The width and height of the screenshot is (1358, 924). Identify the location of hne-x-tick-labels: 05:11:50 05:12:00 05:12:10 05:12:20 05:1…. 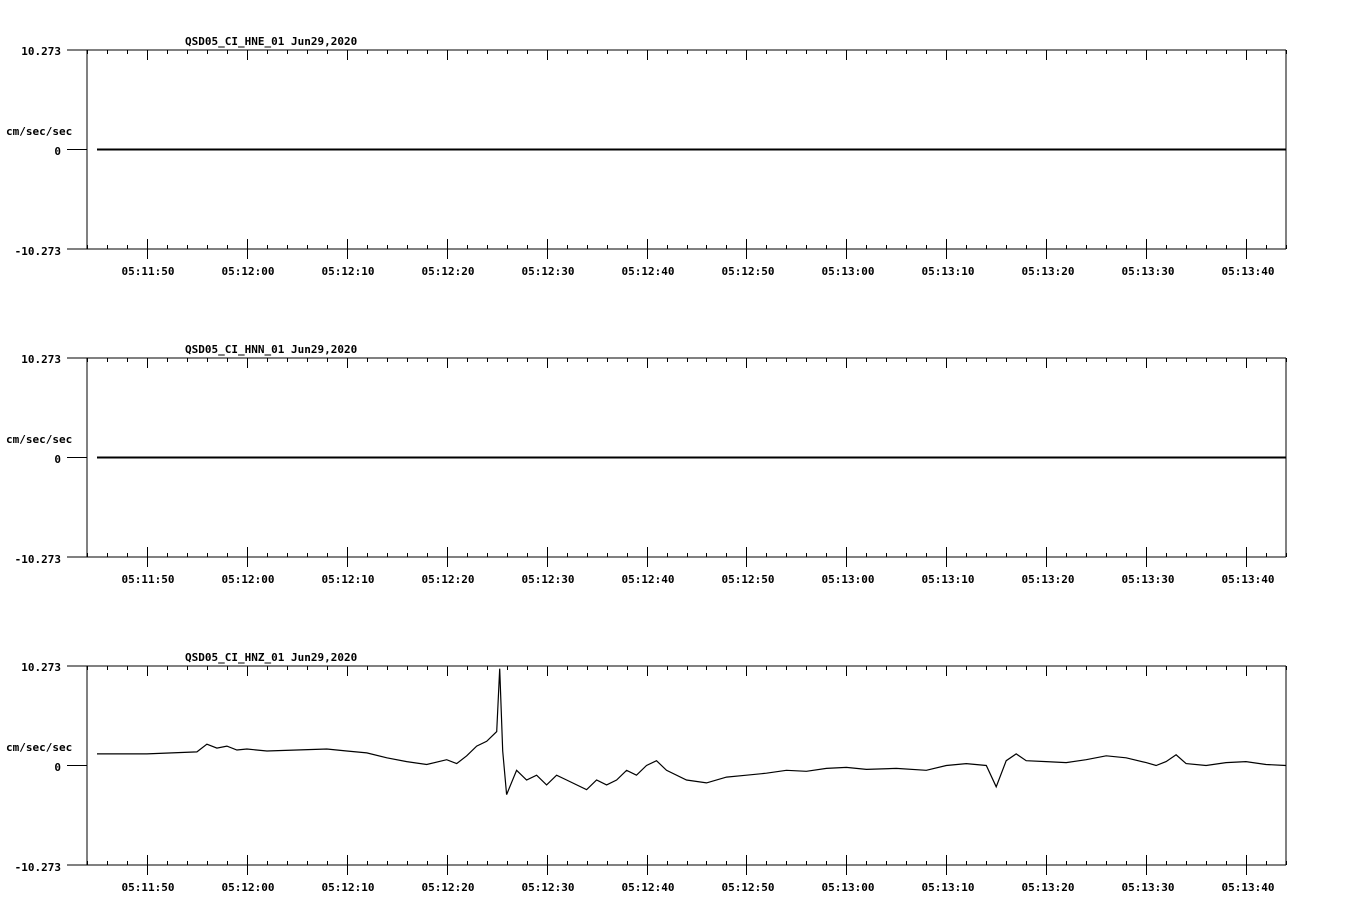
(698, 271).